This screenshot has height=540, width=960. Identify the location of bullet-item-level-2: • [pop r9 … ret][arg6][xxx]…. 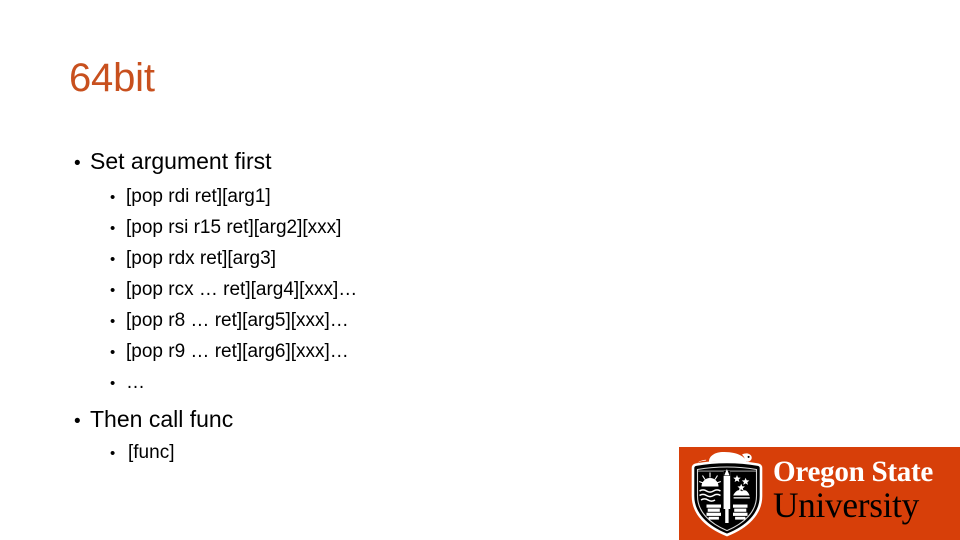
(229, 352).